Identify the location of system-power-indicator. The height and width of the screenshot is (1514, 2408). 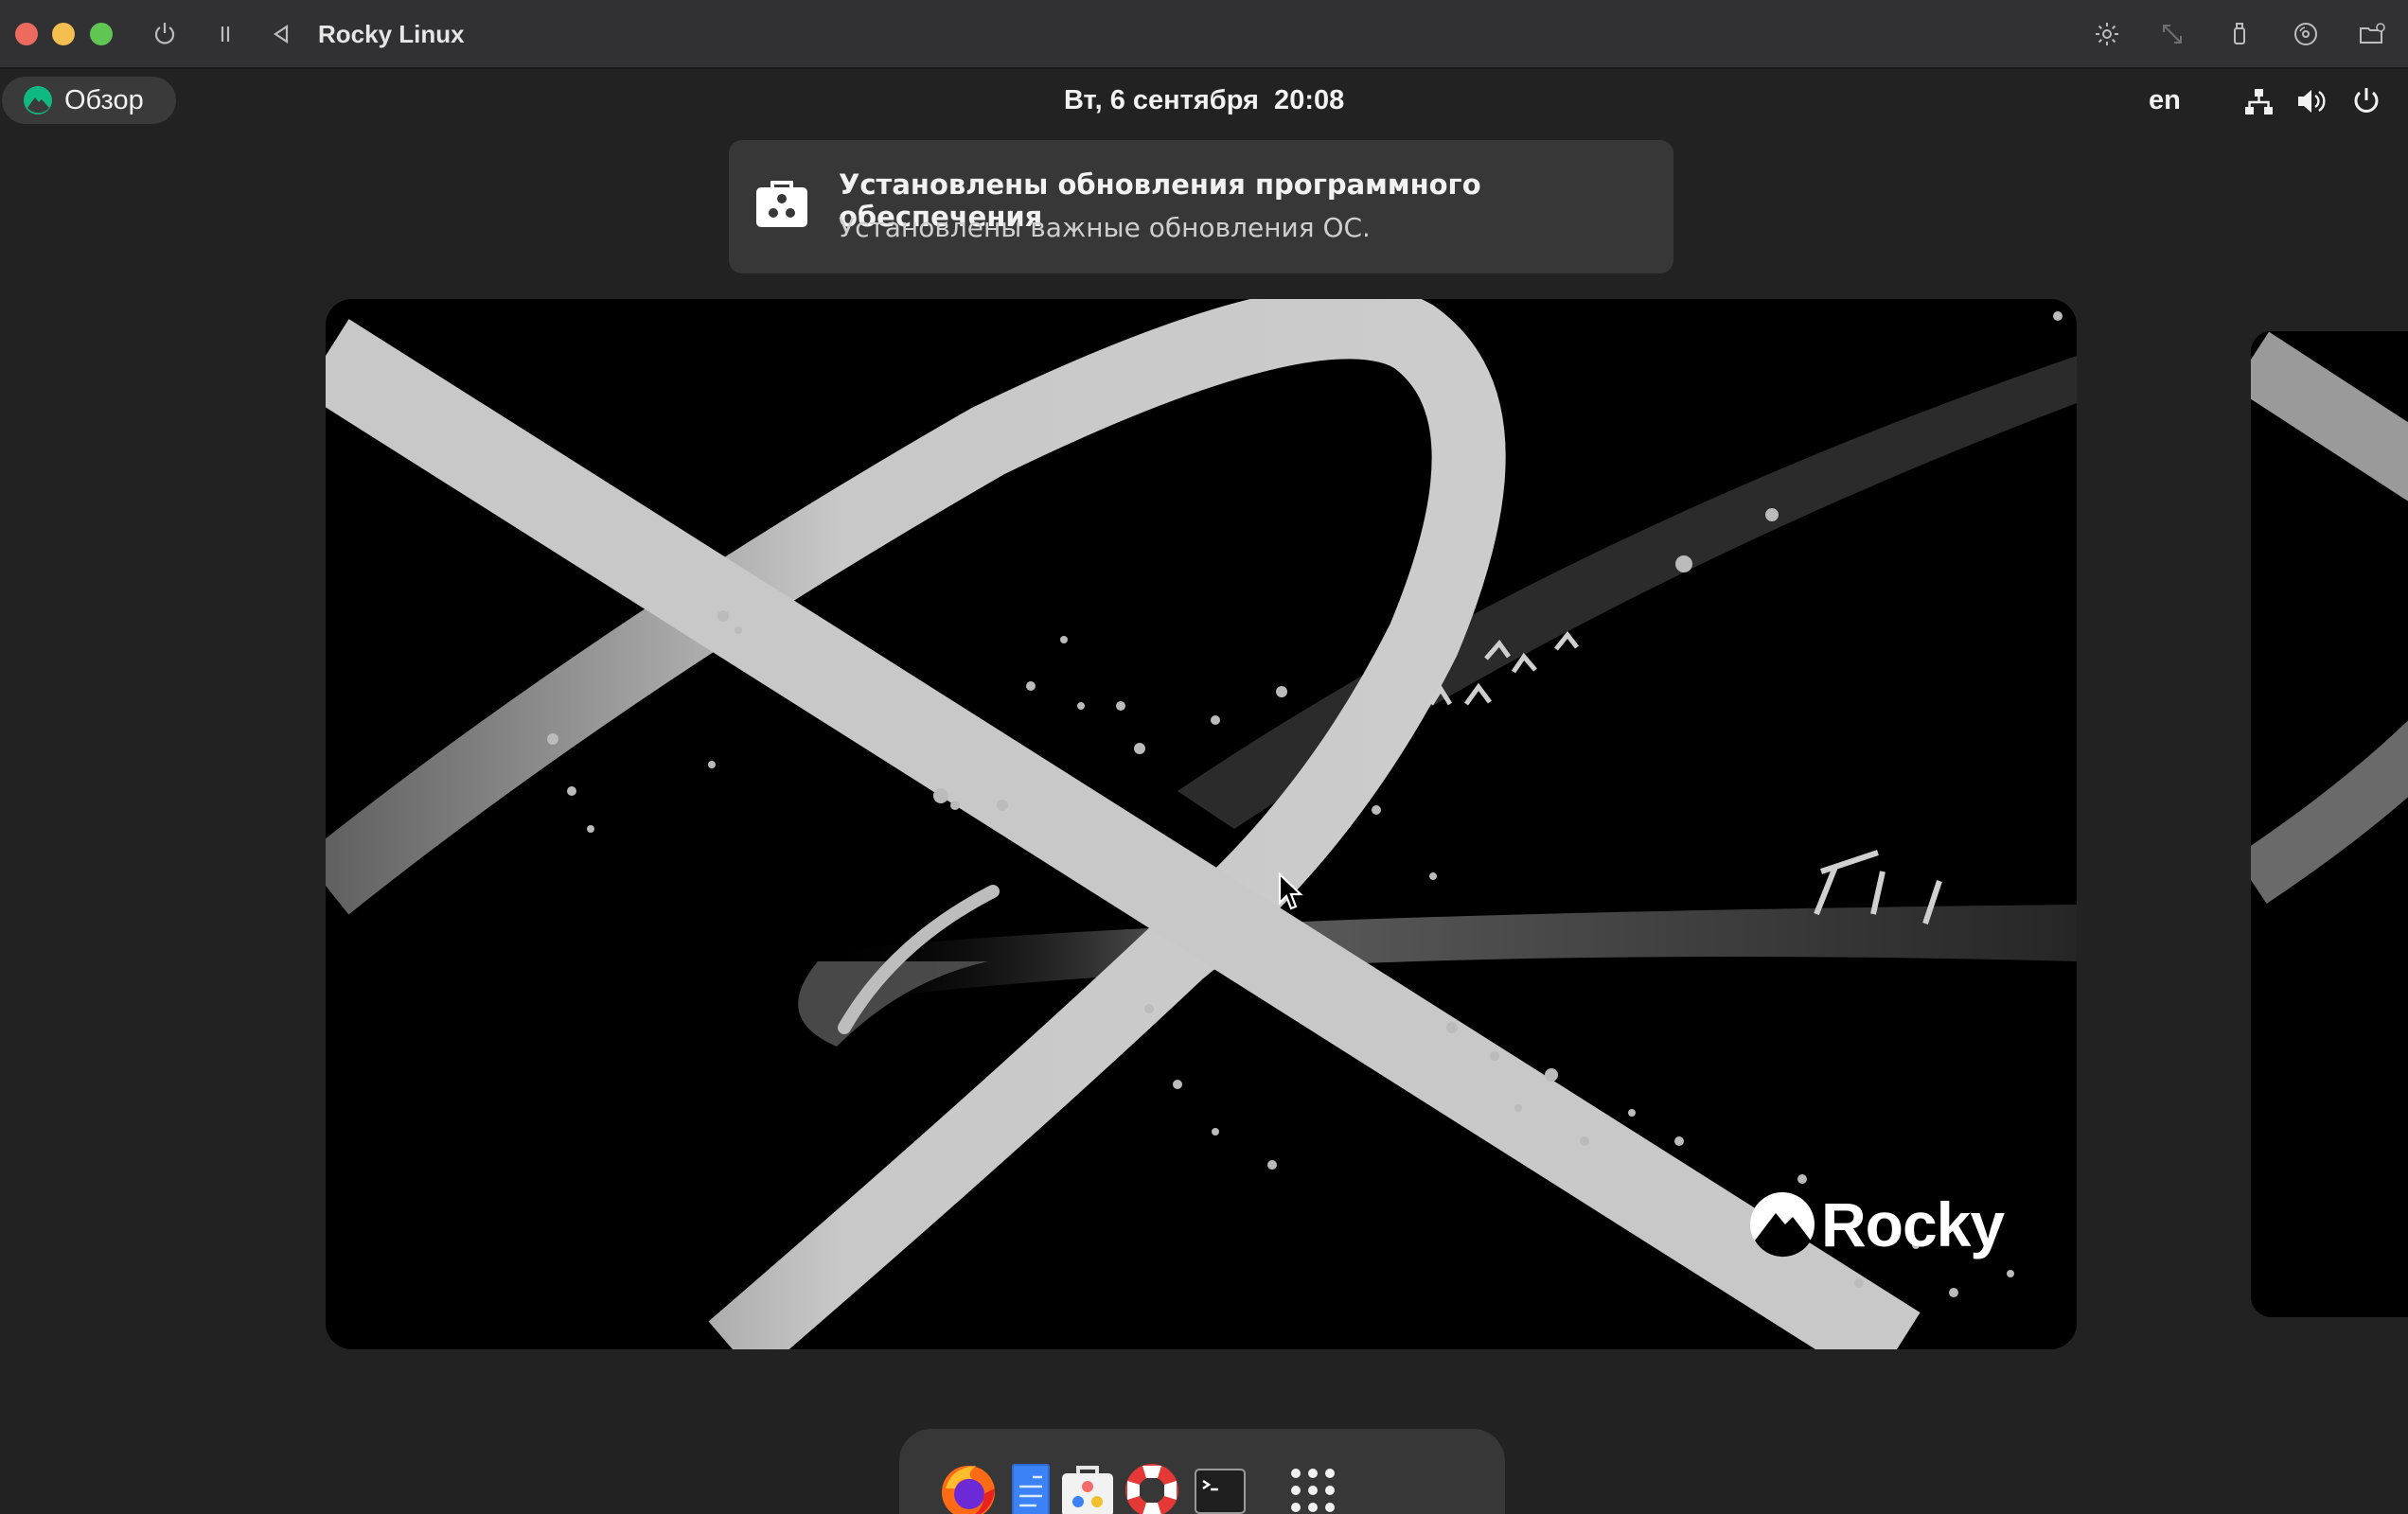
(2366, 101).